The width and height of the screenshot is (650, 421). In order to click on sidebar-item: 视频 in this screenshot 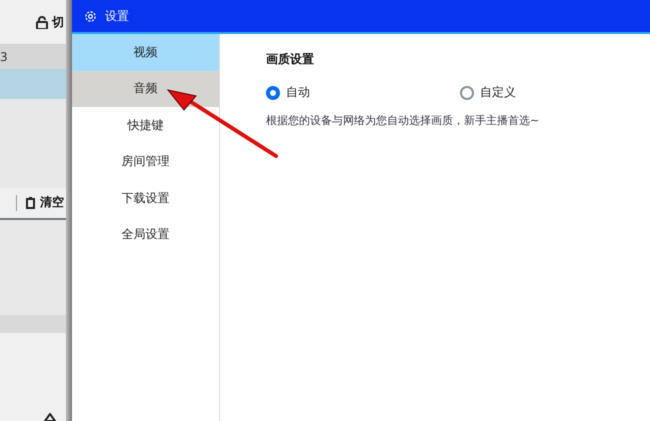, I will do `click(145, 52)`.